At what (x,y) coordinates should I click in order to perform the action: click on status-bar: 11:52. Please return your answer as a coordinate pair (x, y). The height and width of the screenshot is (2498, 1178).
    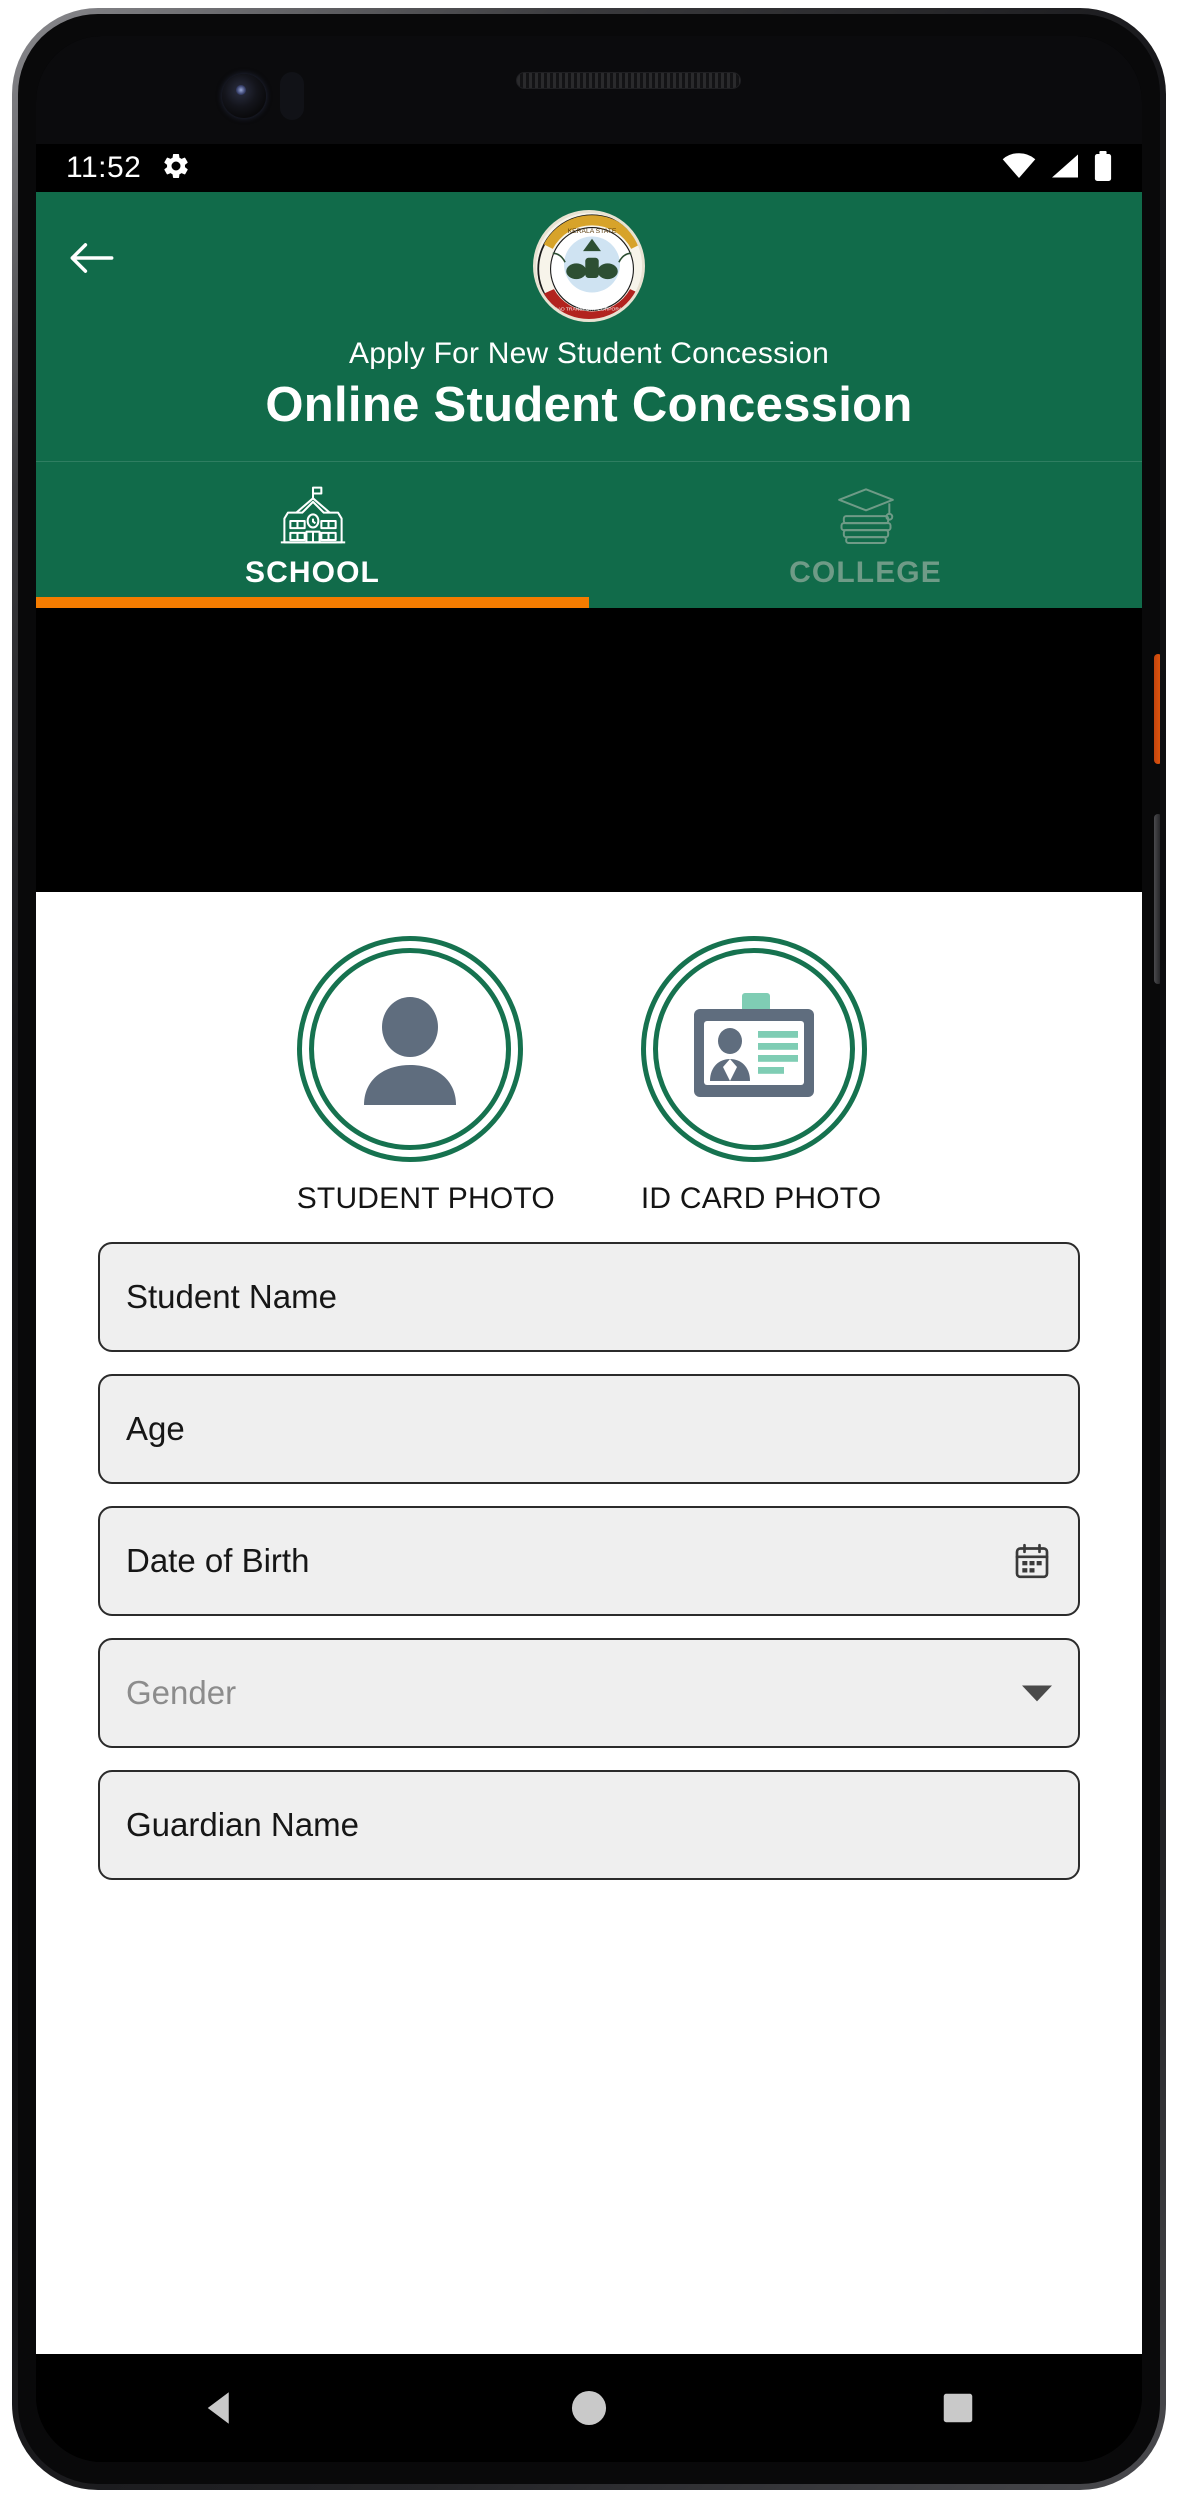
    Looking at the image, I should click on (589, 168).